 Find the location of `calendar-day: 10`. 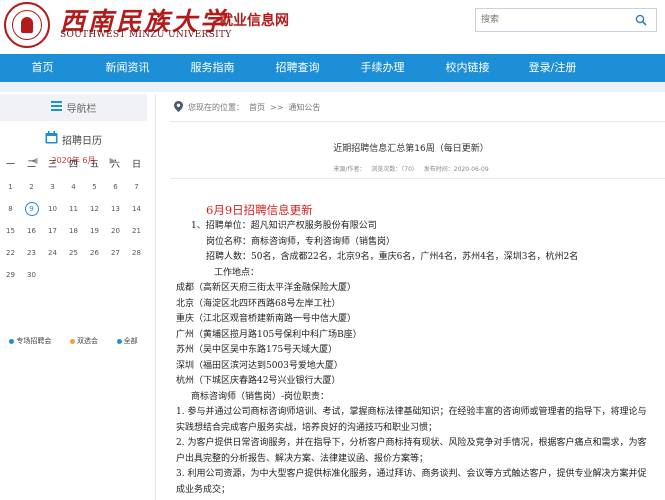

calendar-day: 10 is located at coordinates (52, 209).